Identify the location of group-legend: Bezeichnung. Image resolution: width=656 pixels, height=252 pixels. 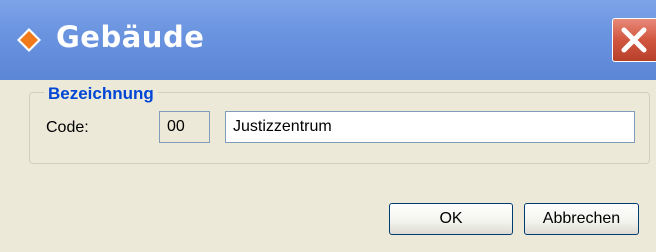
(101, 94).